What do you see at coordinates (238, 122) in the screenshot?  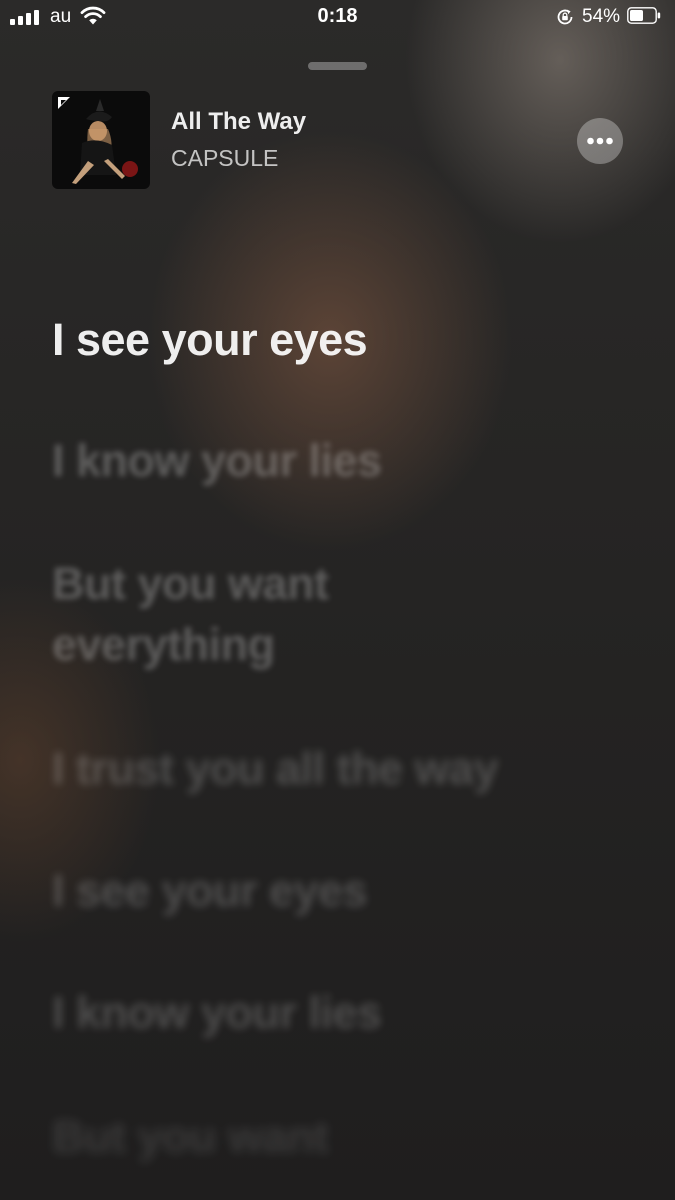 I see `track-title: All The Way` at bounding box center [238, 122].